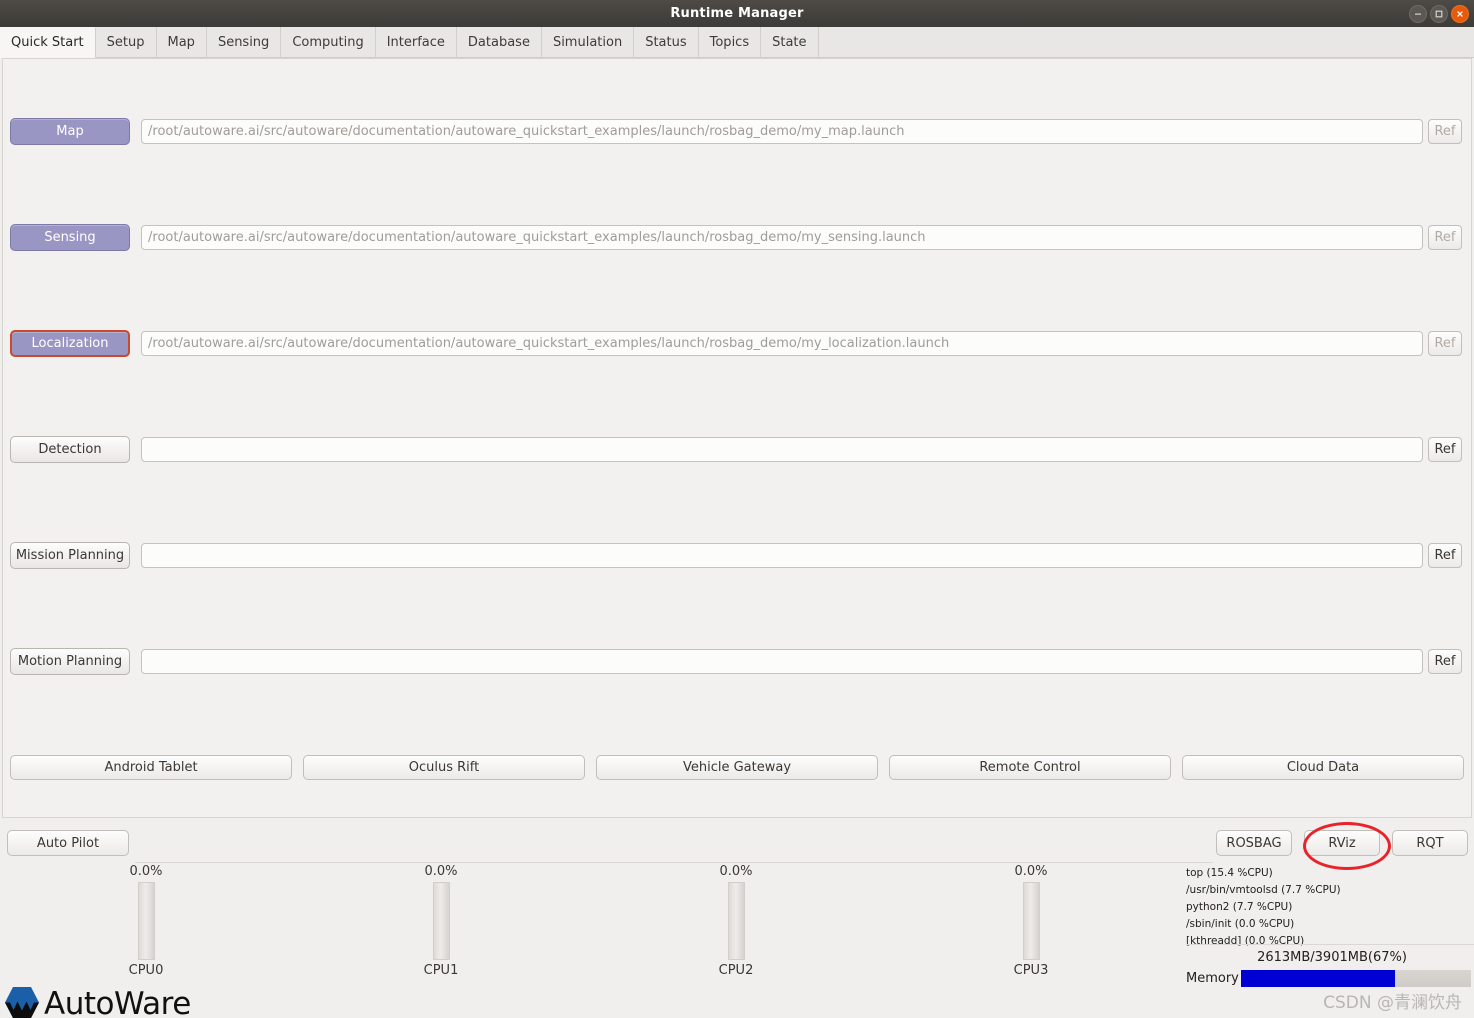 The height and width of the screenshot is (1018, 1474). I want to click on process-item: python2 (7.7 %CPU), so click(1239, 907).